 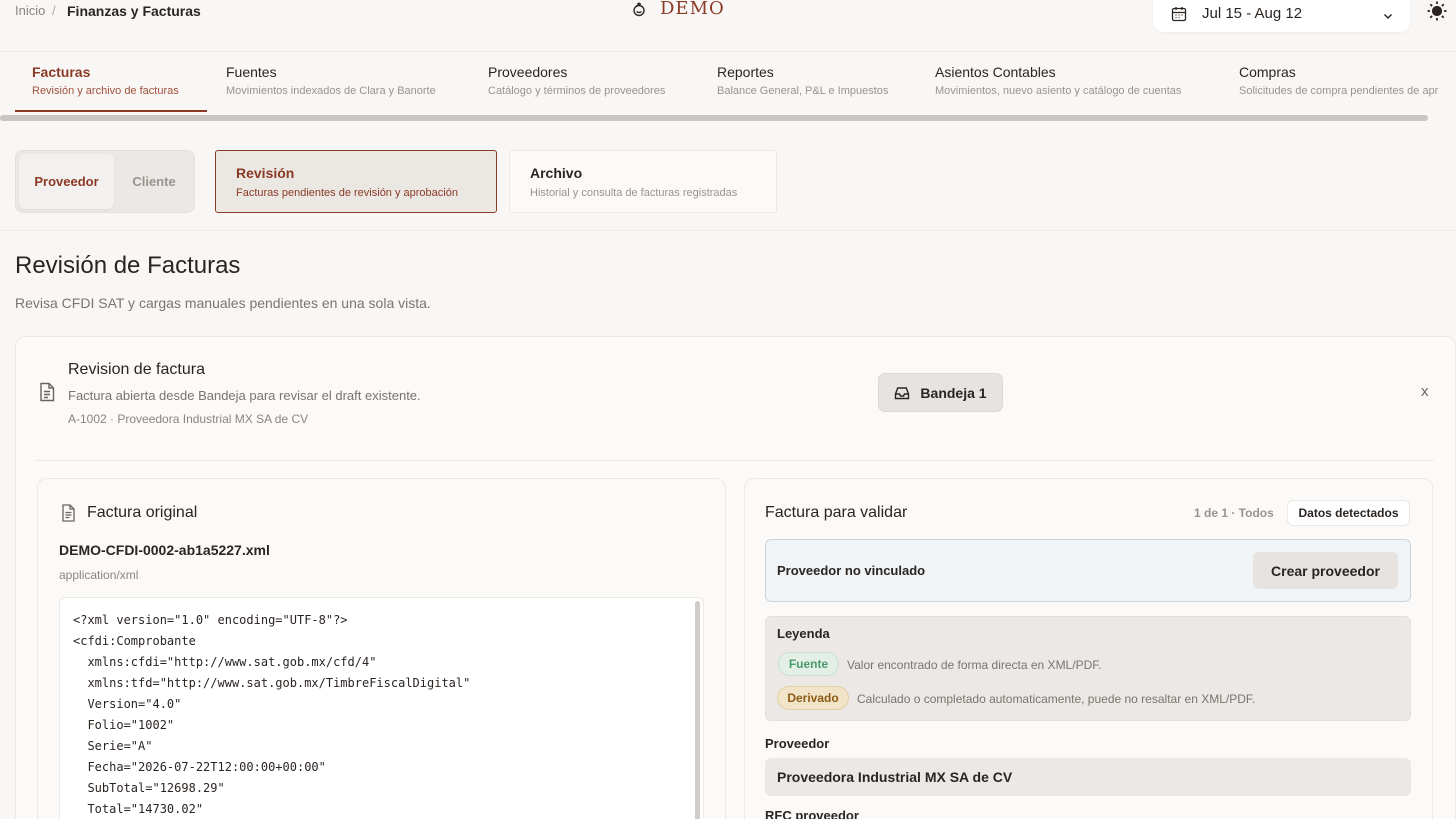 I want to click on file-mime-type: application/xml, so click(x=99, y=575).